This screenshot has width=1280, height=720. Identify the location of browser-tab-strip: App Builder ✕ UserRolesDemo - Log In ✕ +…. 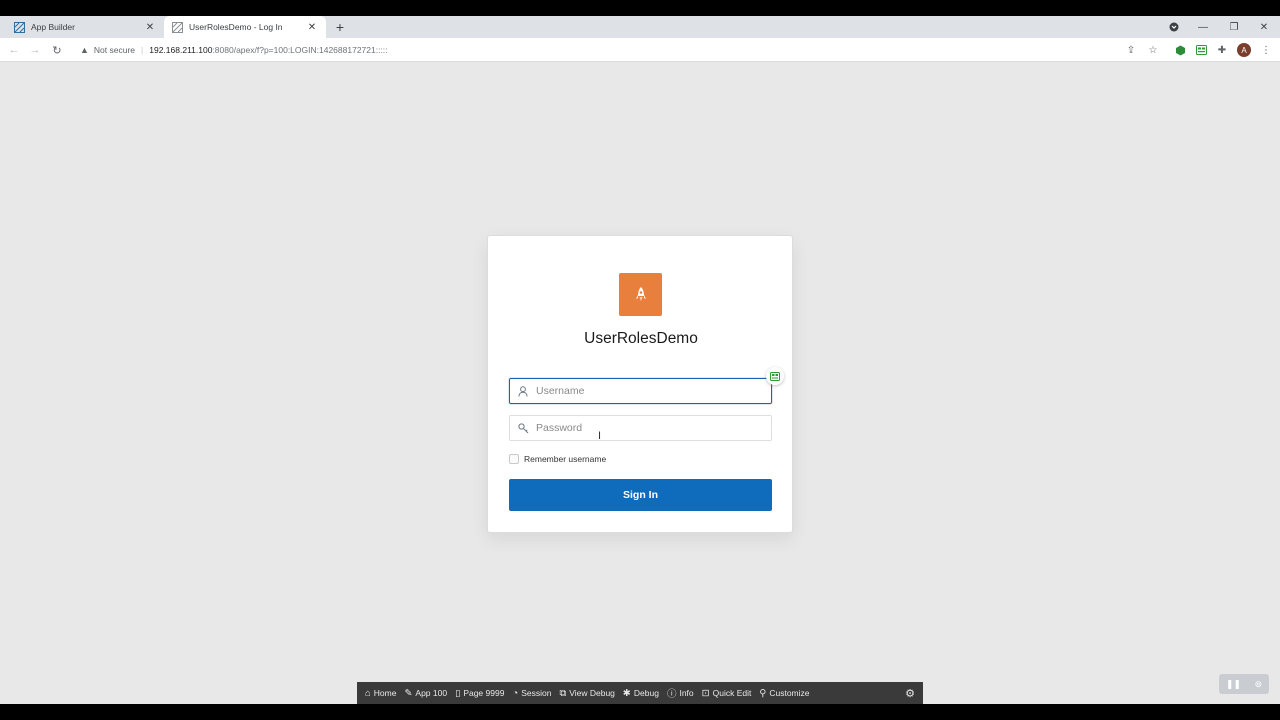
(640, 27).